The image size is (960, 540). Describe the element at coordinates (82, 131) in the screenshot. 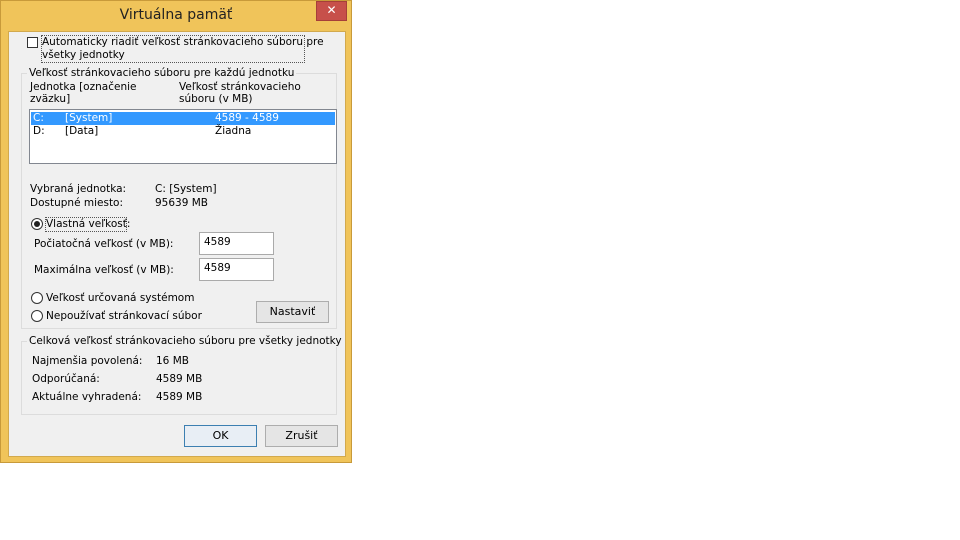

I see `drive-label: [Data]` at that location.